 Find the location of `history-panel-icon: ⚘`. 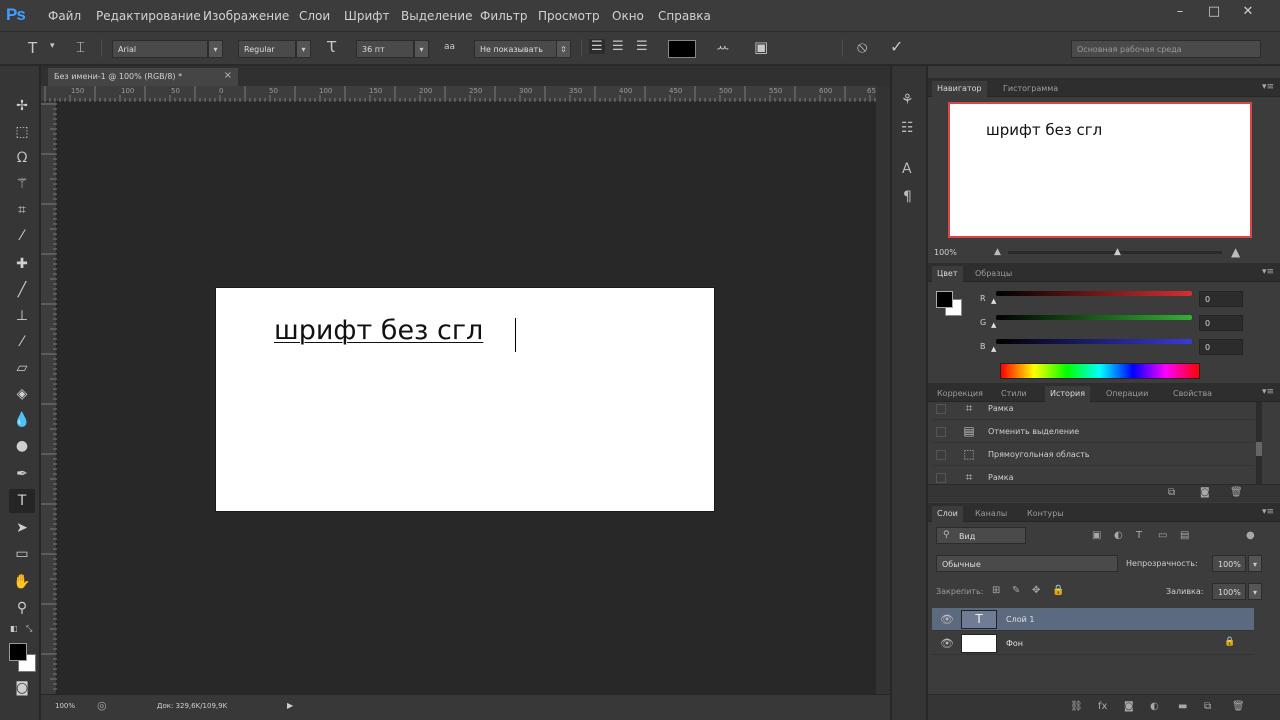

history-panel-icon: ⚘ is located at coordinates (907, 100).